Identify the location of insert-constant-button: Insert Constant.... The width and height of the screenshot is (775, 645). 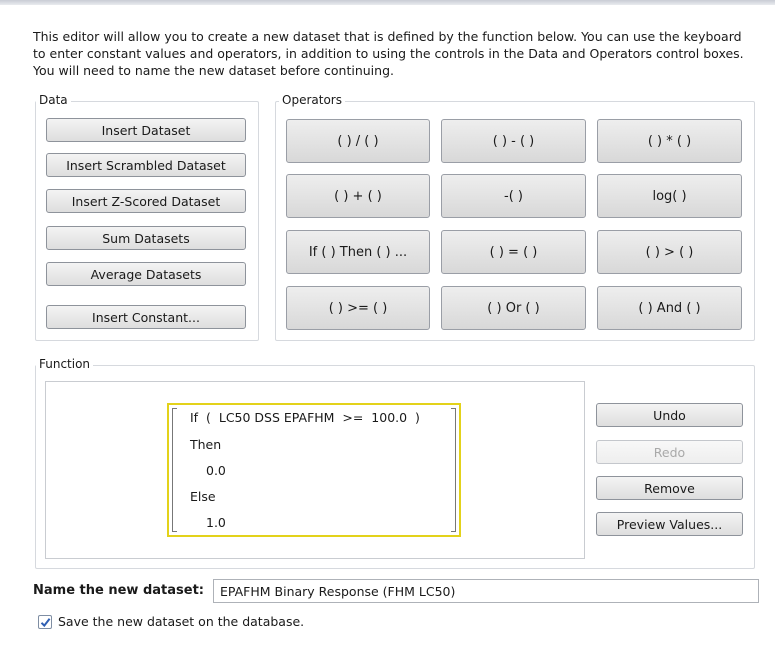
(146, 317).